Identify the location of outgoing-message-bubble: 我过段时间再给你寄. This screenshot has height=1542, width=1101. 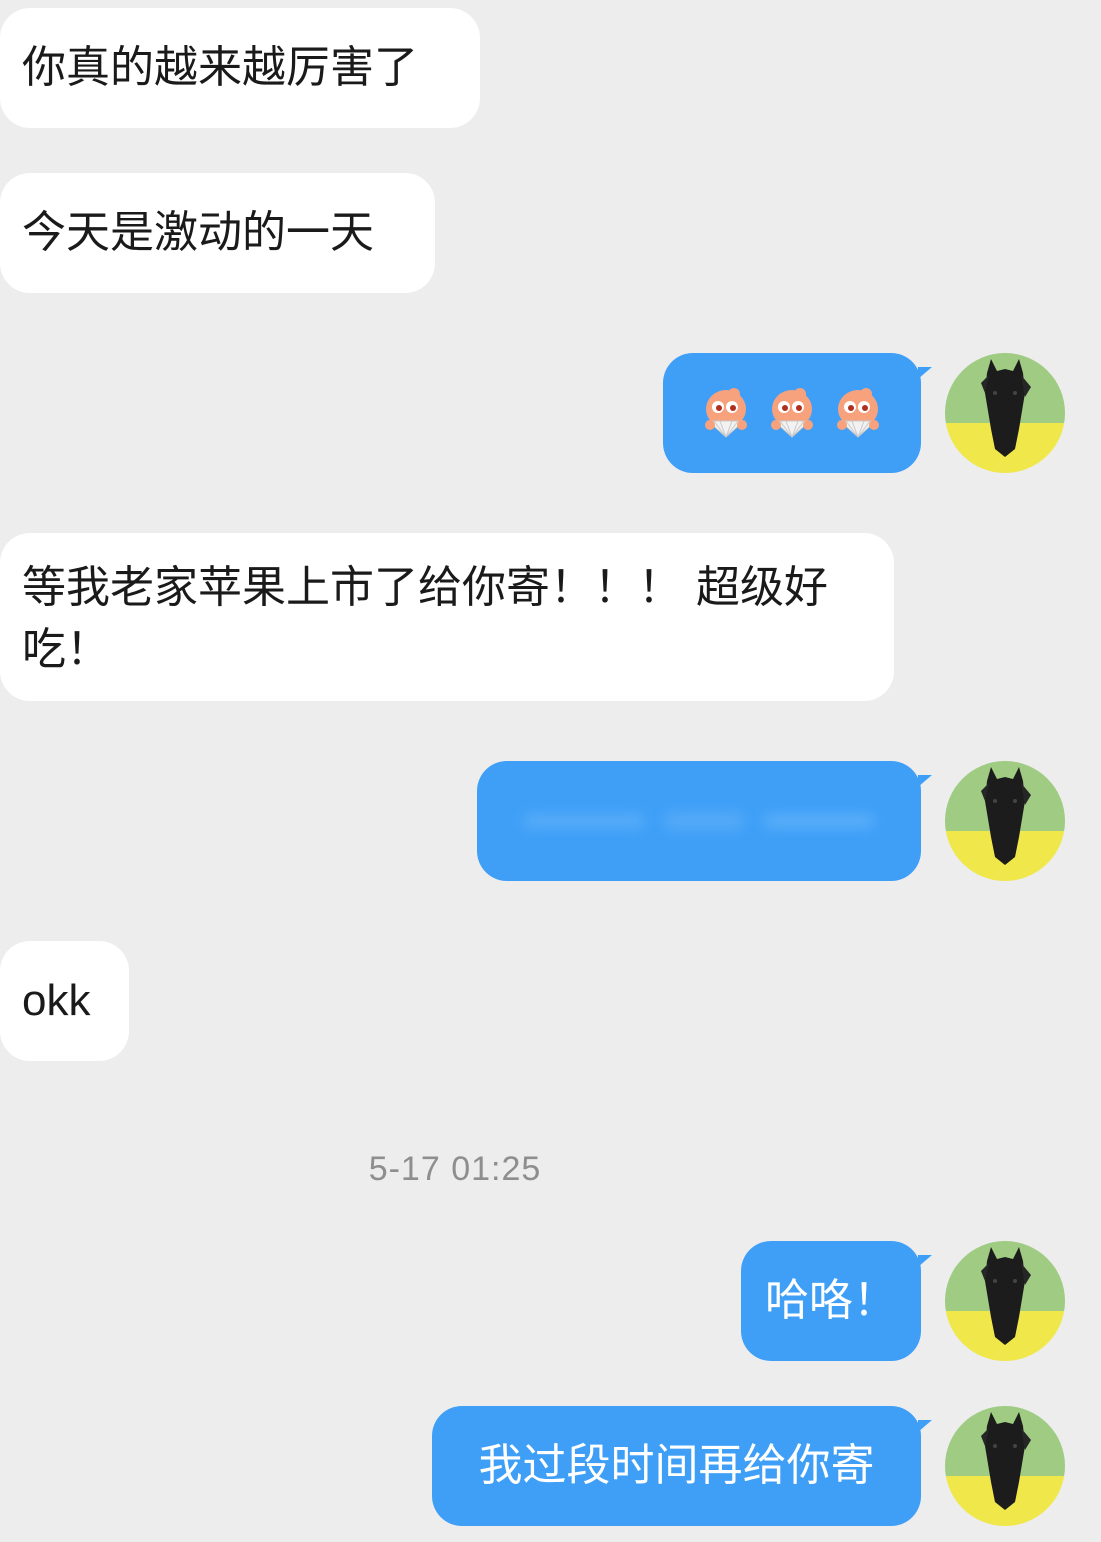
(682, 1466).